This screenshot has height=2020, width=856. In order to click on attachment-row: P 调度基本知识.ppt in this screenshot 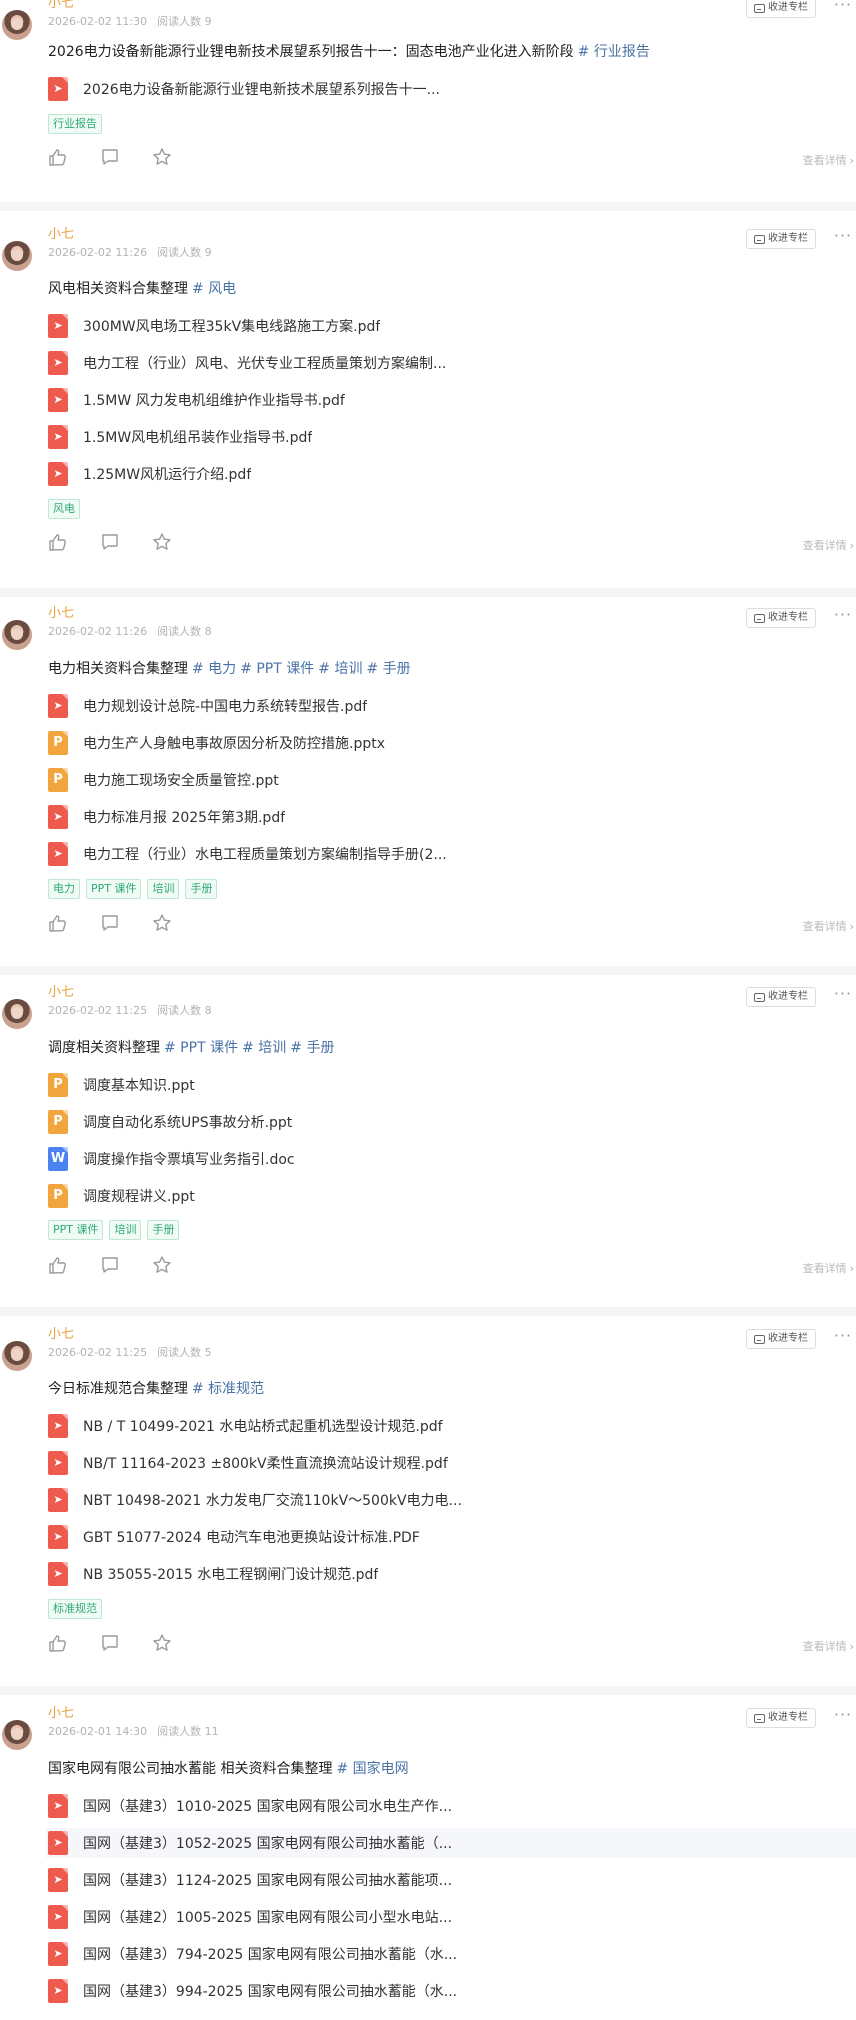, I will do `click(428, 1085)`.